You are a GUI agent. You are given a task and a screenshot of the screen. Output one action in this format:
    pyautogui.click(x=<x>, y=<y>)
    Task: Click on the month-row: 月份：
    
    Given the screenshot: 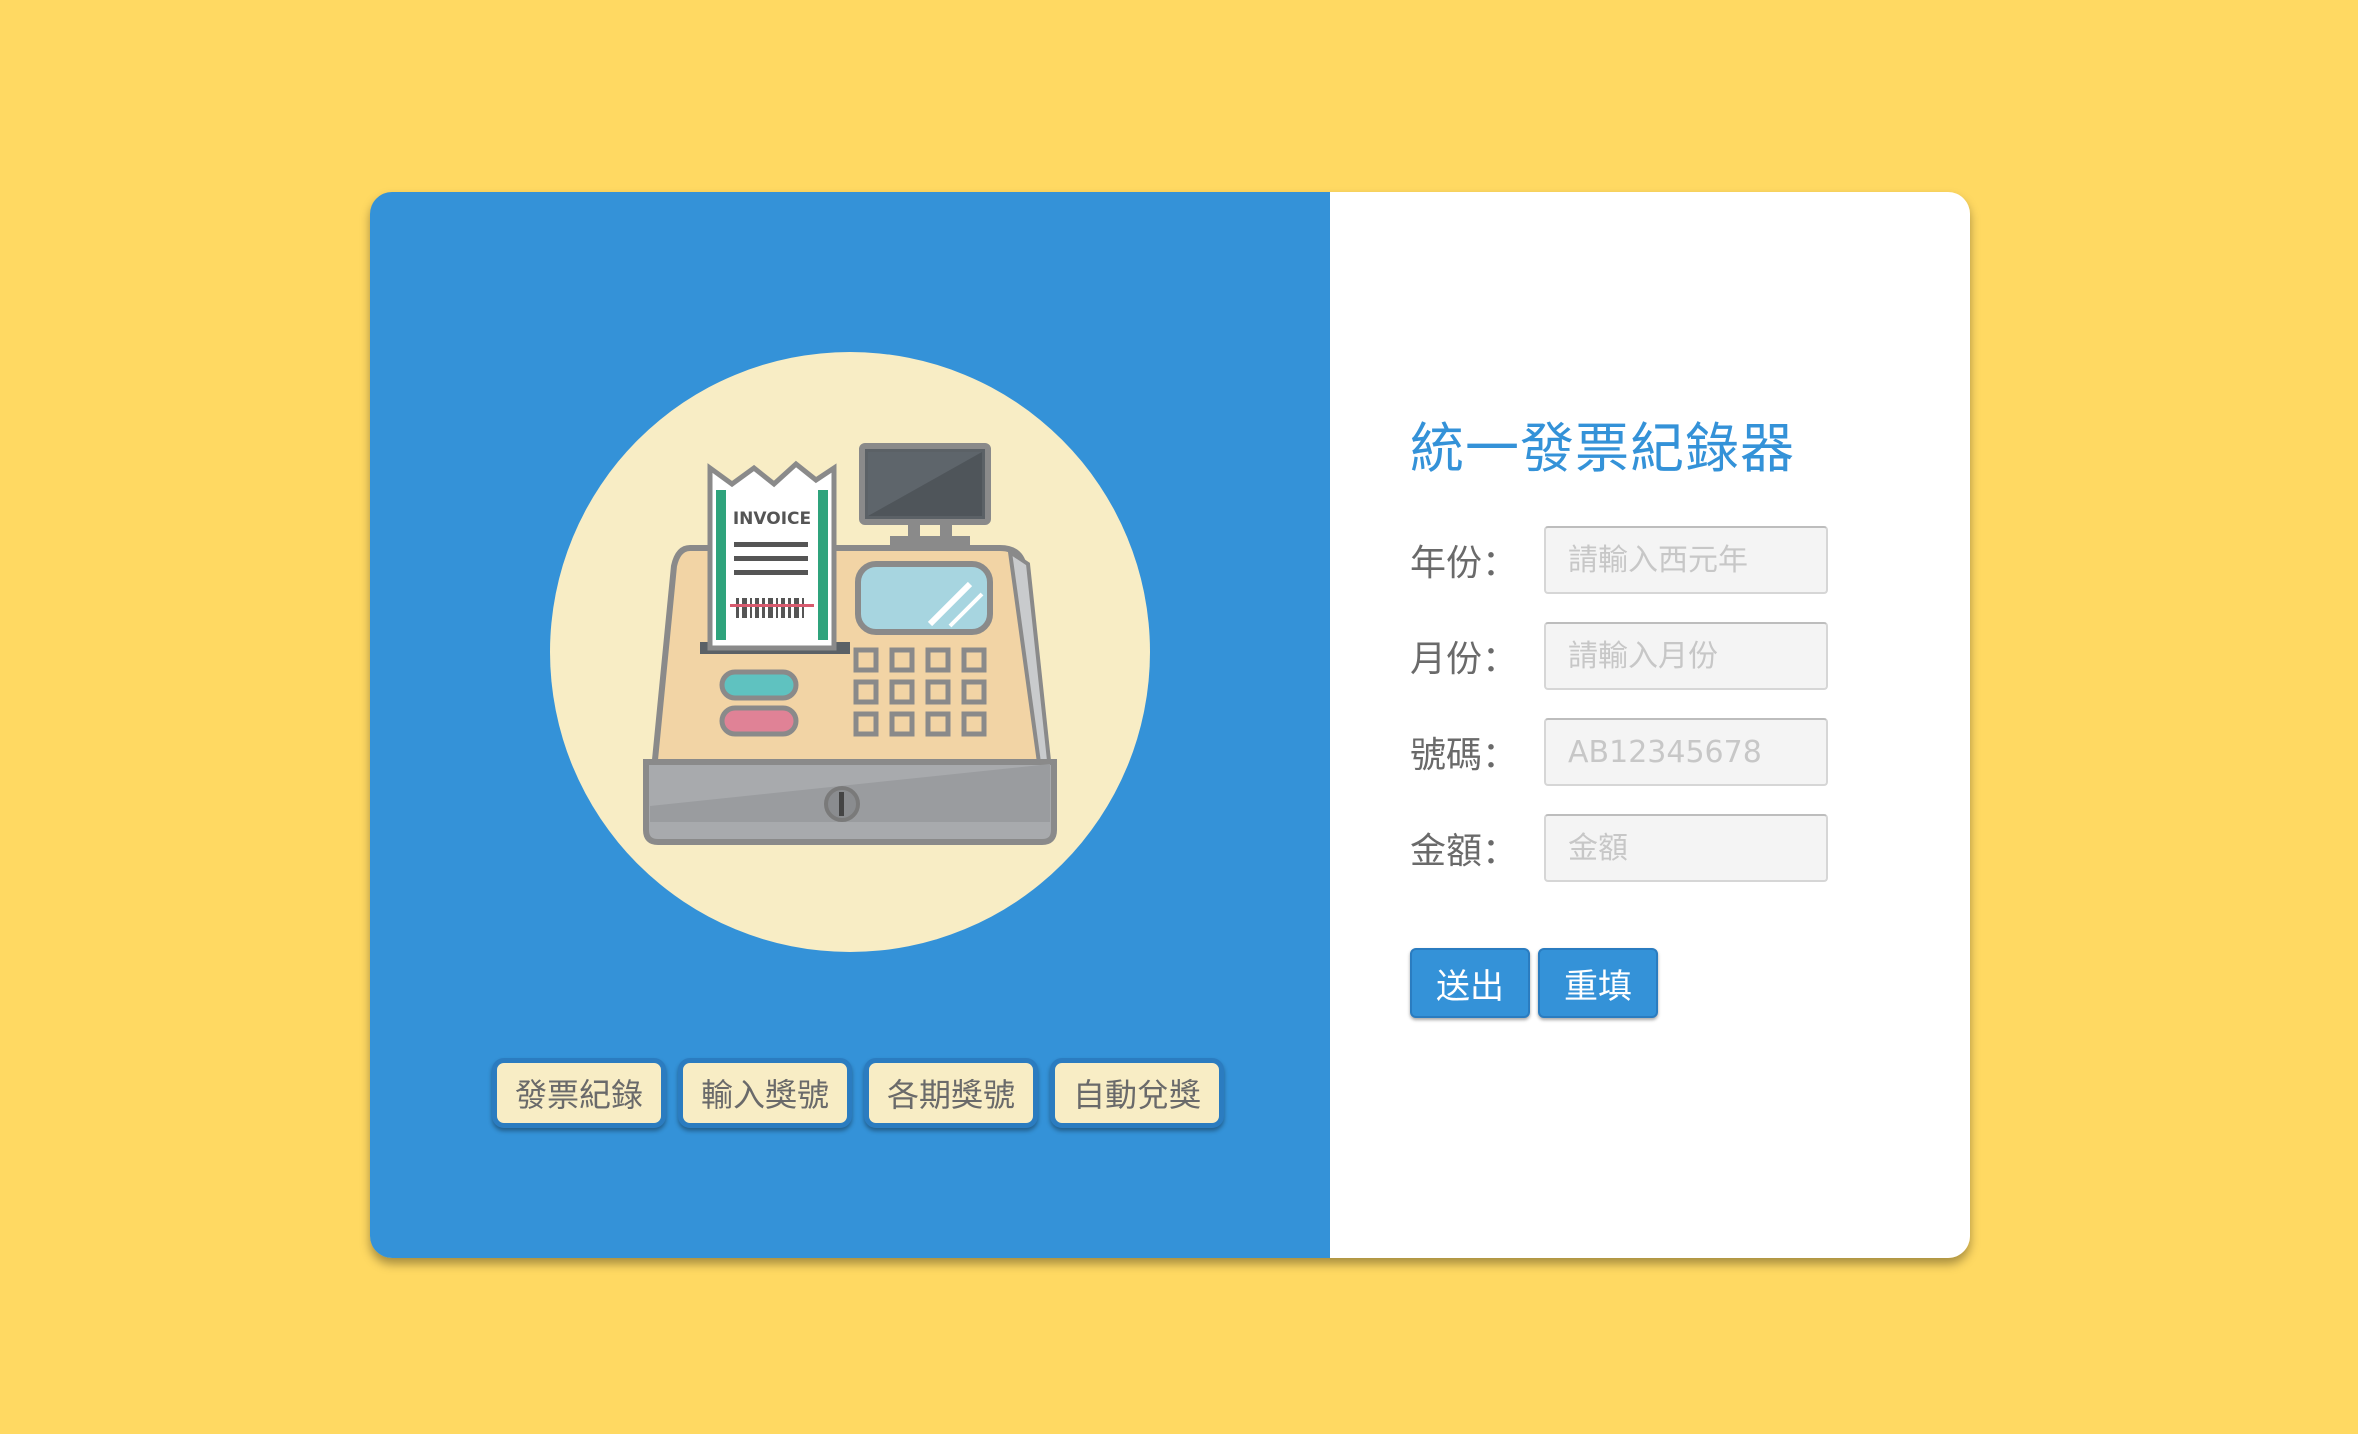 What is the action you would take?
    pyautogui.click(x=1619, y=656)
    